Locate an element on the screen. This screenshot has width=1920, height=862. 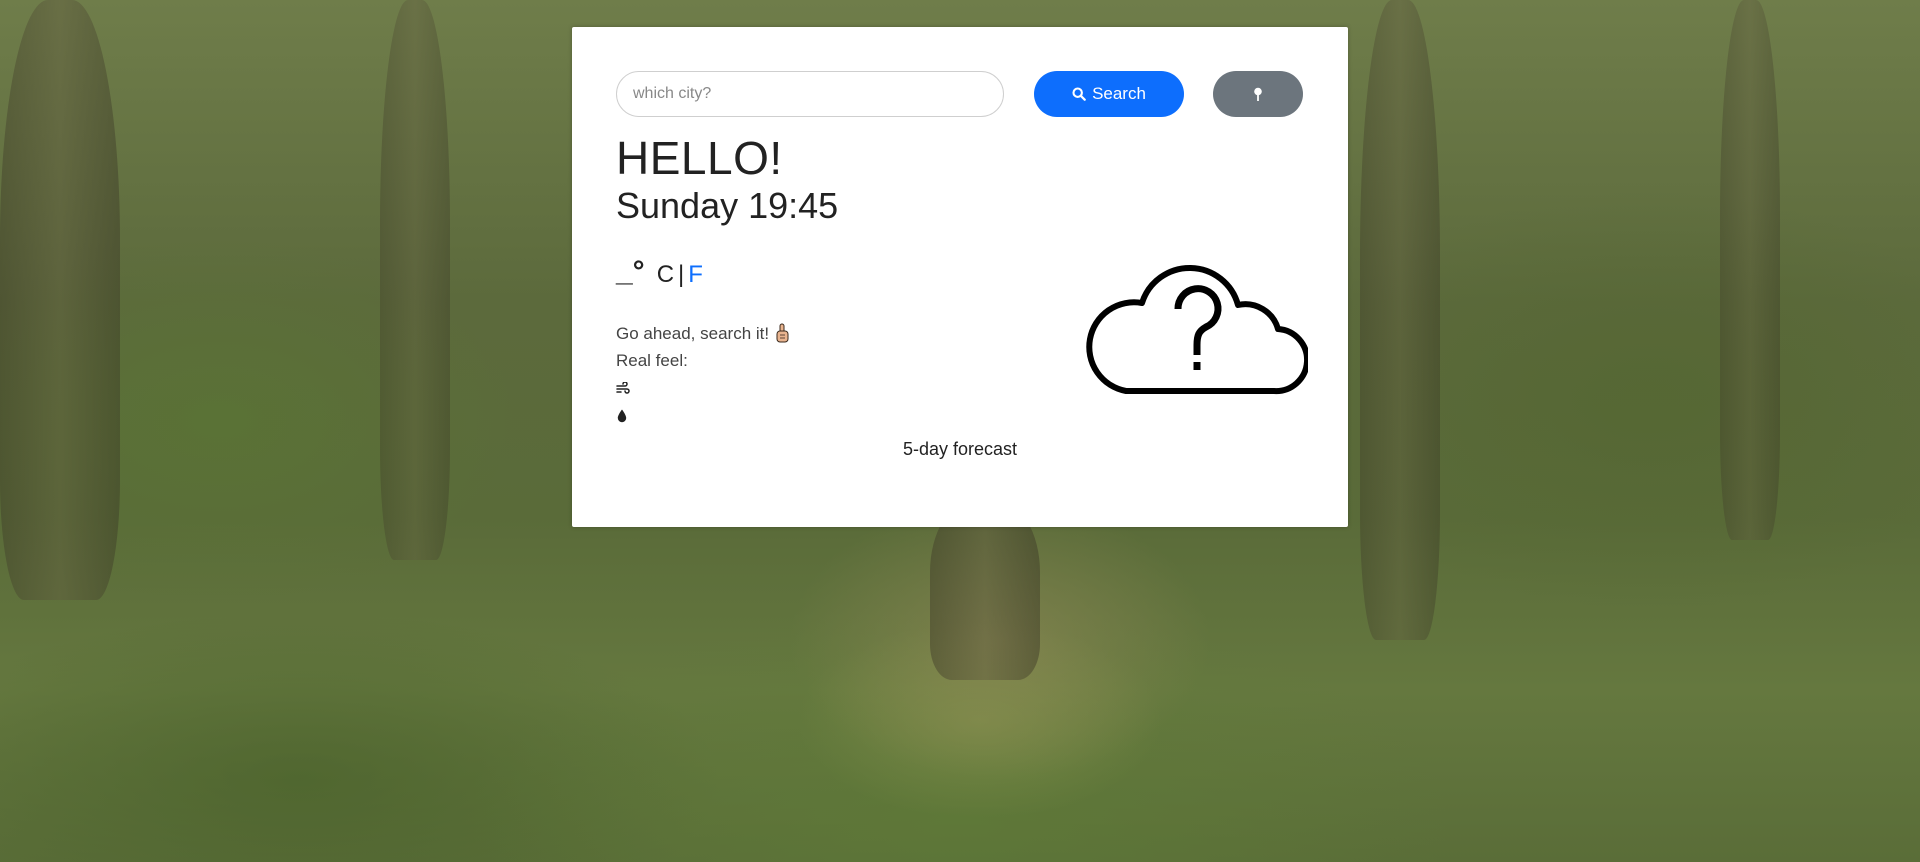
description-text: Go ahead, search it! is located at coordinates (693, 333).